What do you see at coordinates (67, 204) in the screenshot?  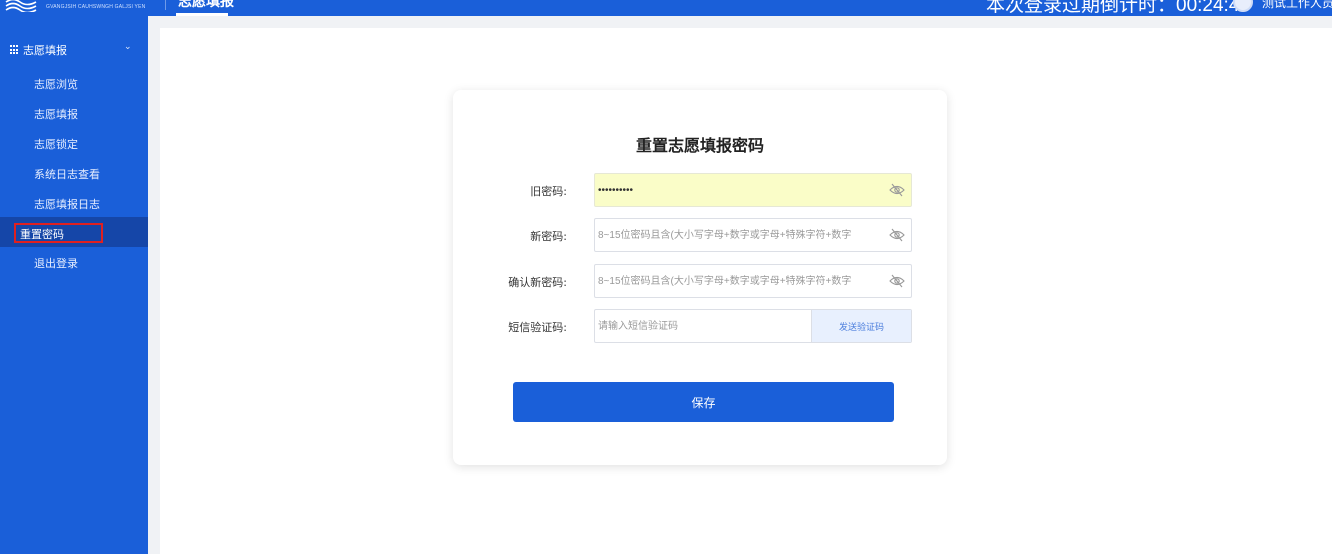 I see `sidebar-item-label: 志愿填报日志` at bounding box center [67, 204].